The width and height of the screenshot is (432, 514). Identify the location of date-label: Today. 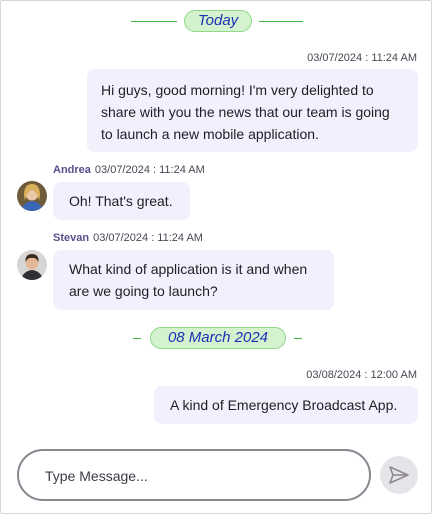
(218, 21).